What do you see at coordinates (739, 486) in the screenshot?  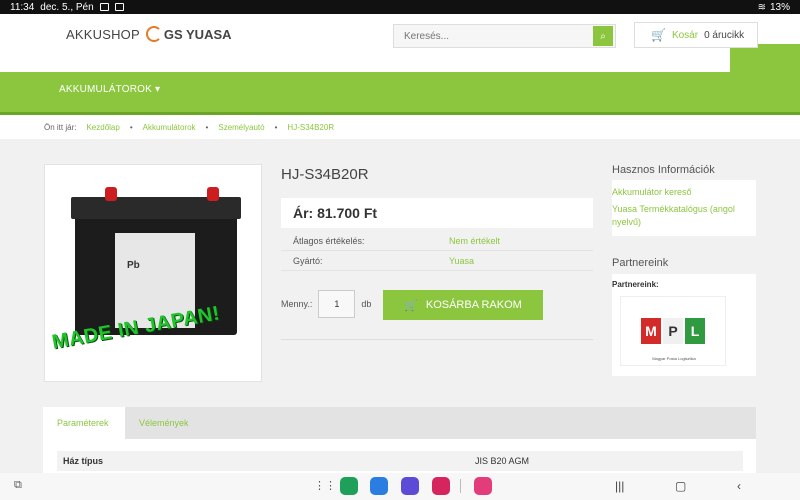 I see `back-icon: ‹` at bounding box center [739, 486].